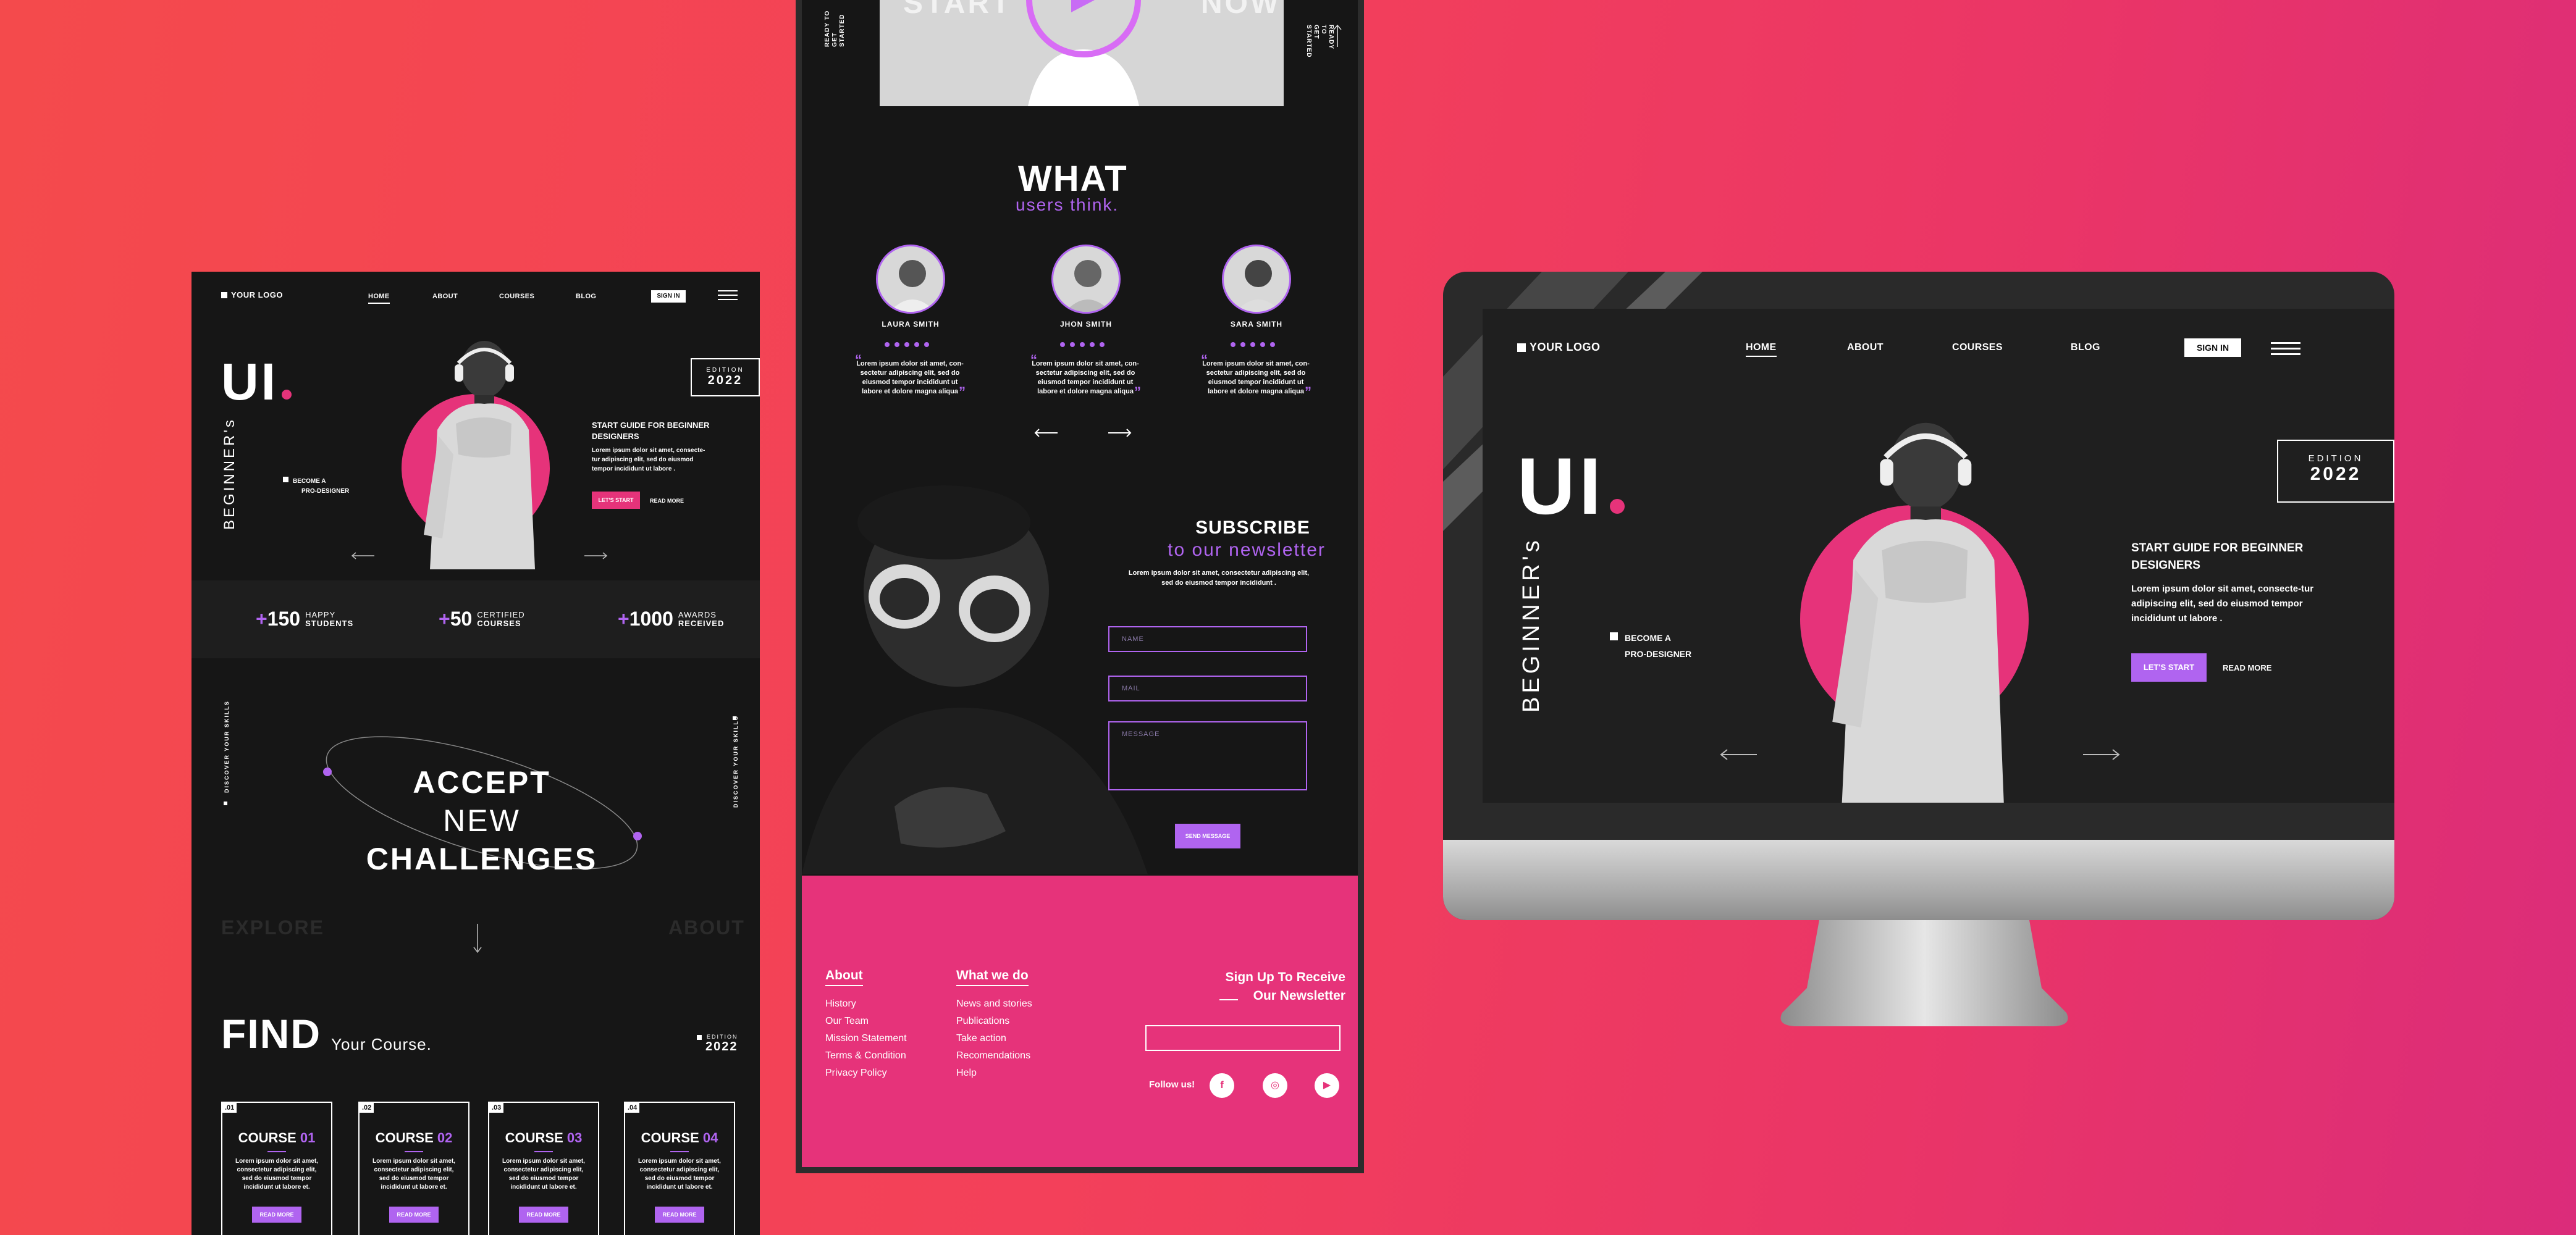 This screenshot has height=1235, width=2576. Describe the element at coordinates (544, 1138) in the screenshot. I see `course-title: COURSE 03` at that location.